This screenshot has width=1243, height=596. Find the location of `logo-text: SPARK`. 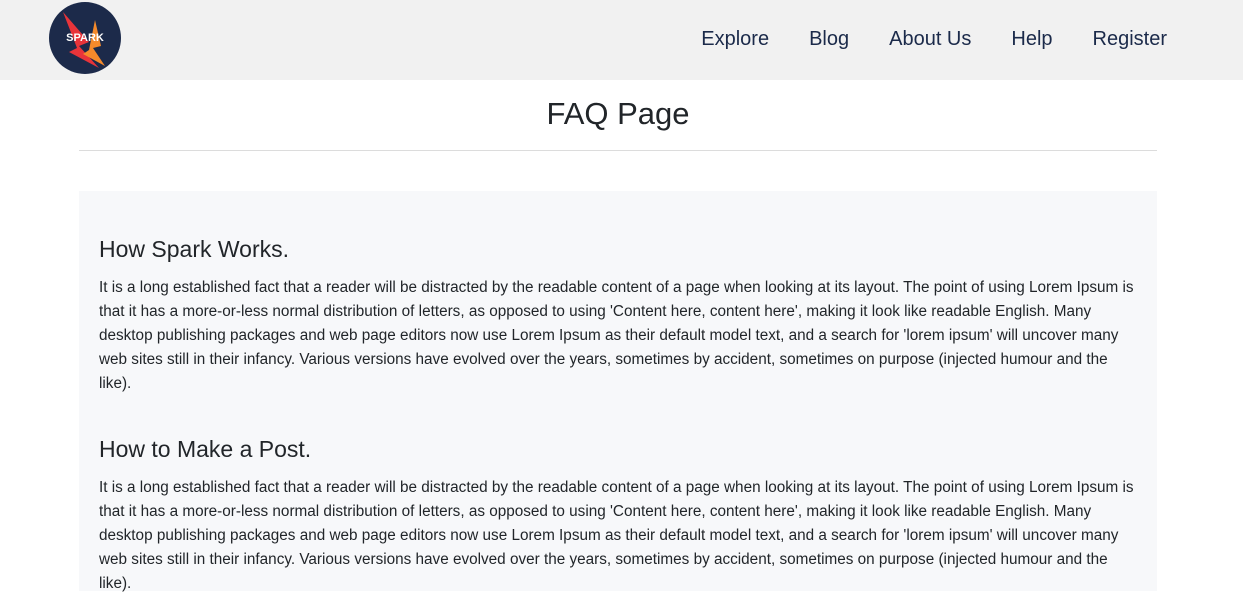

logo-text: SPARK is located at coordinates (85, 38).